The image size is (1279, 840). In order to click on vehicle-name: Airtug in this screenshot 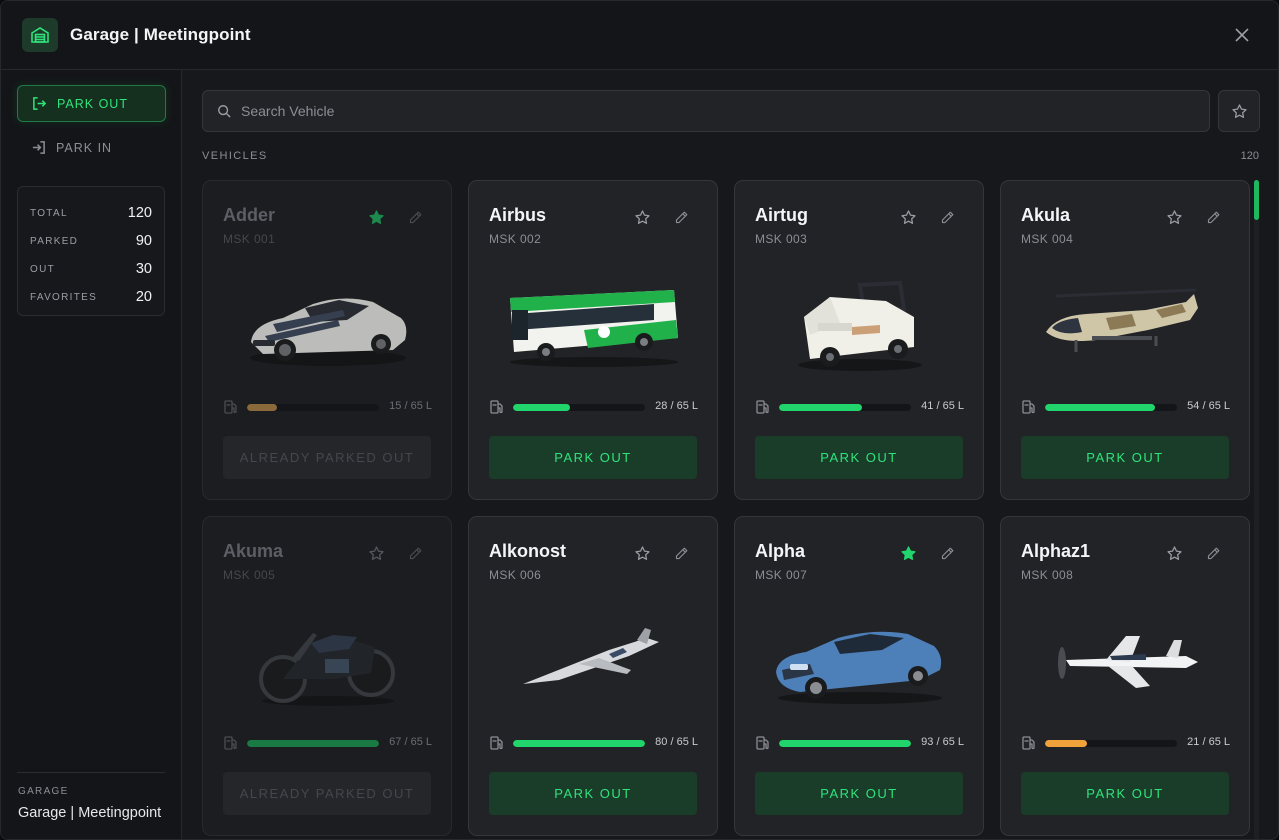, I will do `click(781, 215)`.